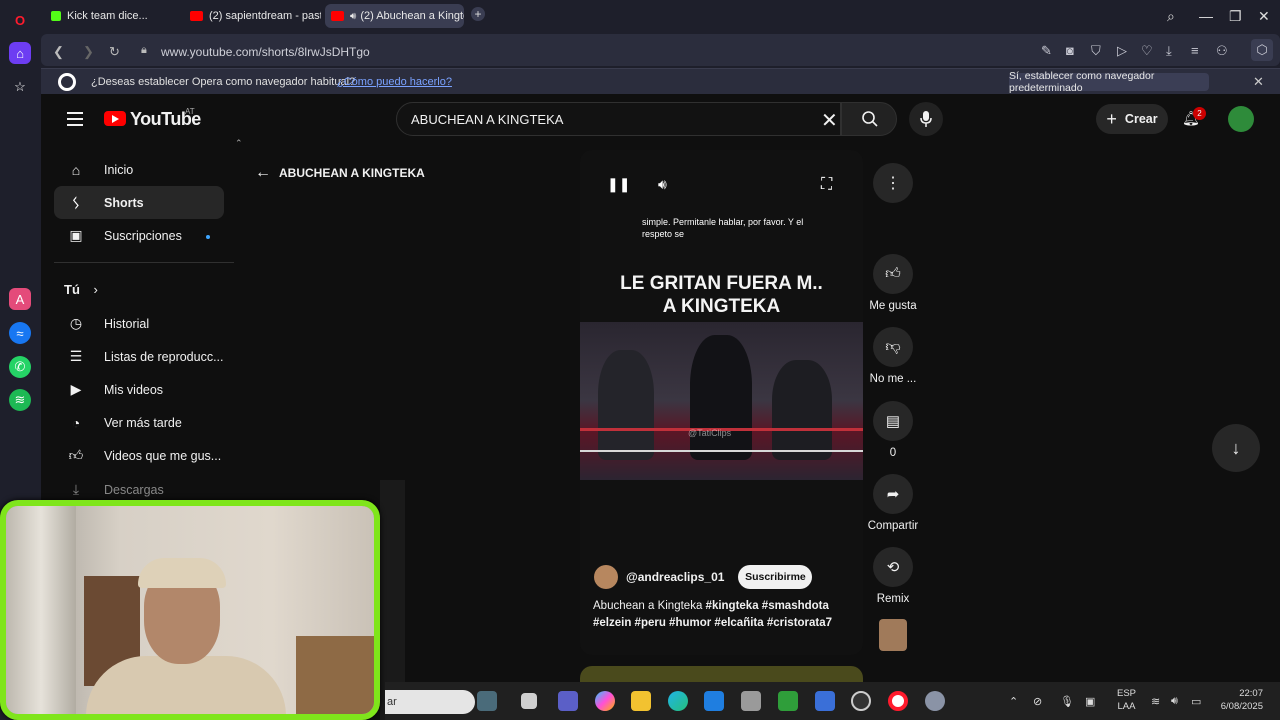  What do you see at coordinates (75, 121) in the screenshot?
I see `hamburger-menu-icon` at bounding box center [75, 121].